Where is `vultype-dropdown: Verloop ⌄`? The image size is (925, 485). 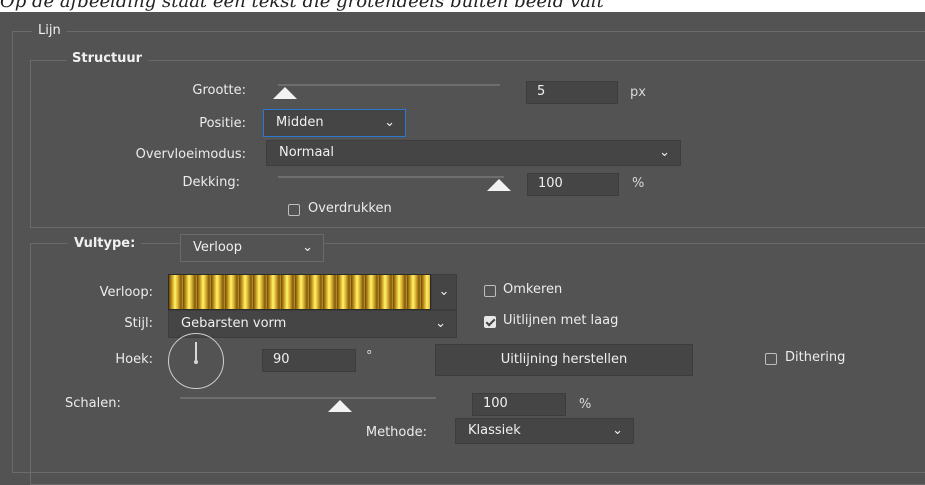
vultype-dropdown: Verloop ⌄ is located at coordinates (252, 248).